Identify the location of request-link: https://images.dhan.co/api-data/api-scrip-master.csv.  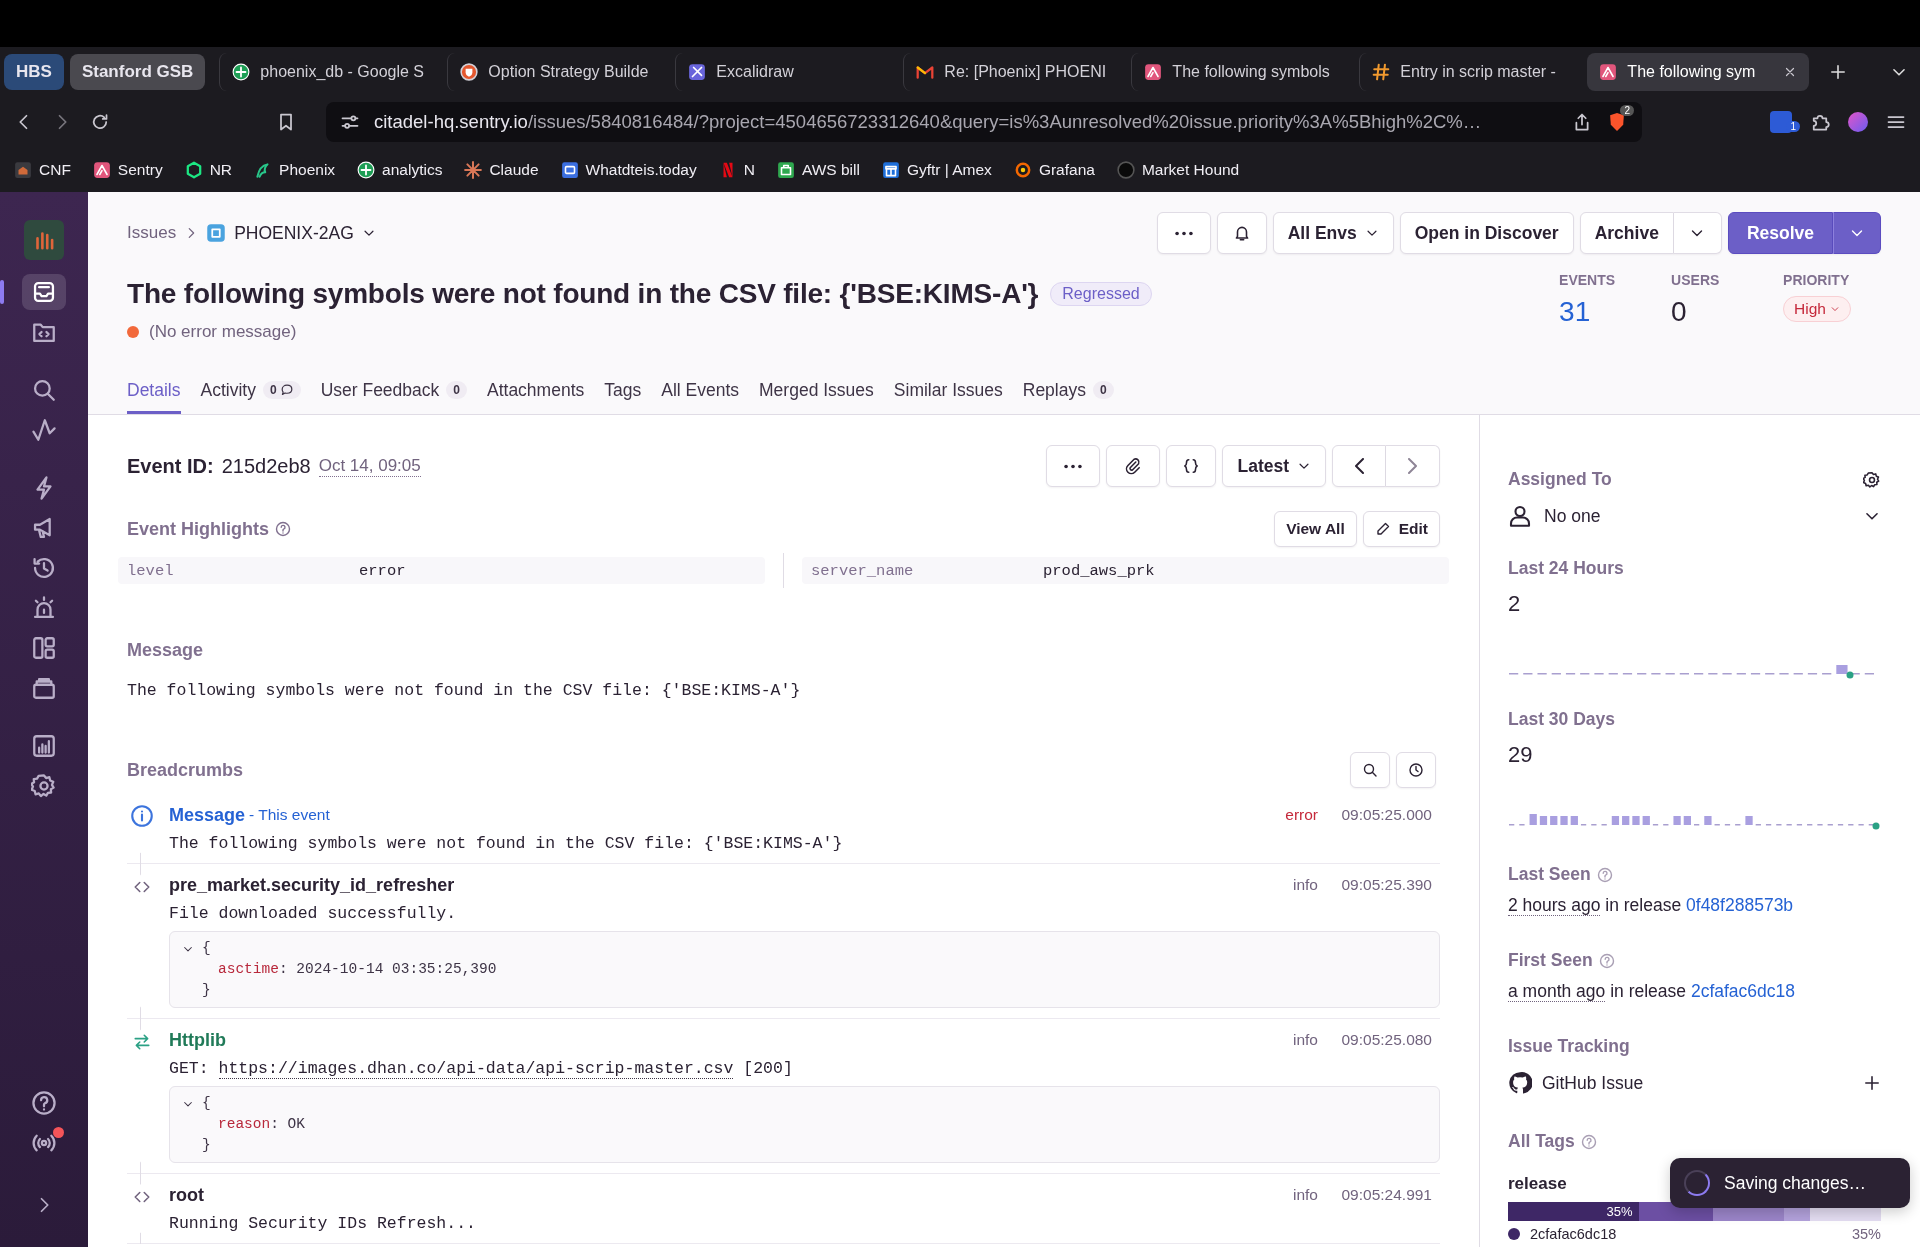
(476, 1069).